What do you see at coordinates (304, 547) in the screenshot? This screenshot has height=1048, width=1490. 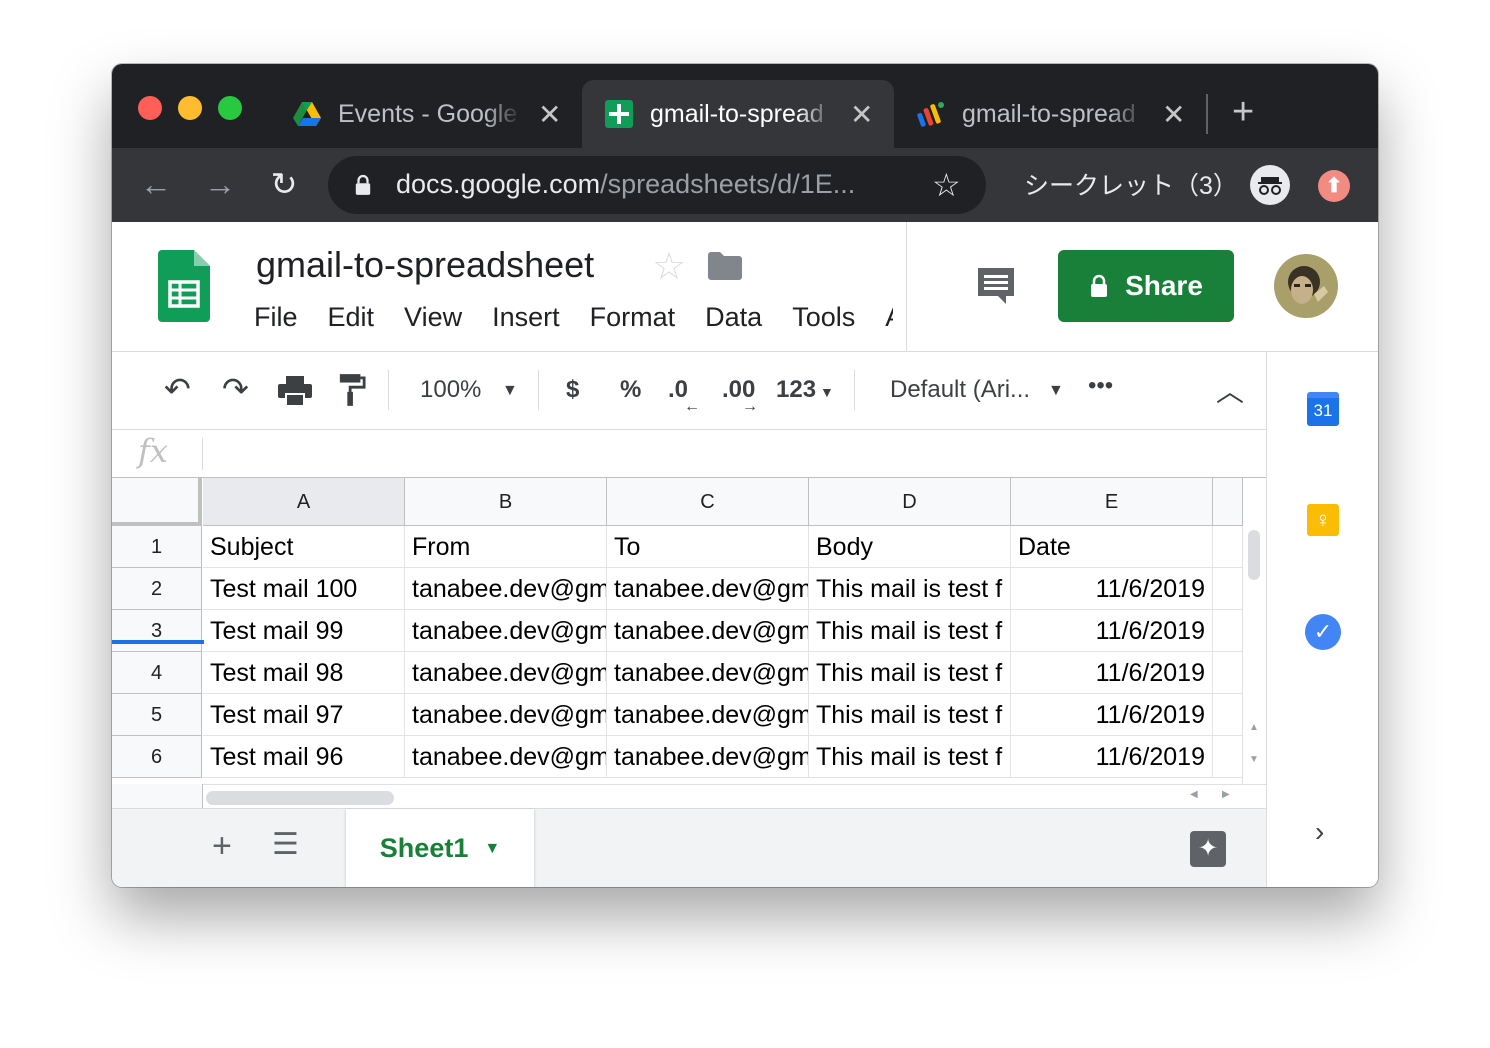 I see `cell-subject: Subject` at bounding box center [304, 547].